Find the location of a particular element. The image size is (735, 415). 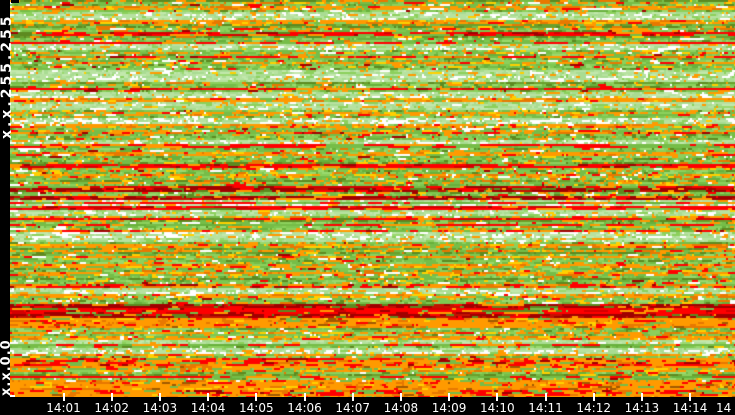

x-tick-label: 14:13 is located at coordinates (642, 408).